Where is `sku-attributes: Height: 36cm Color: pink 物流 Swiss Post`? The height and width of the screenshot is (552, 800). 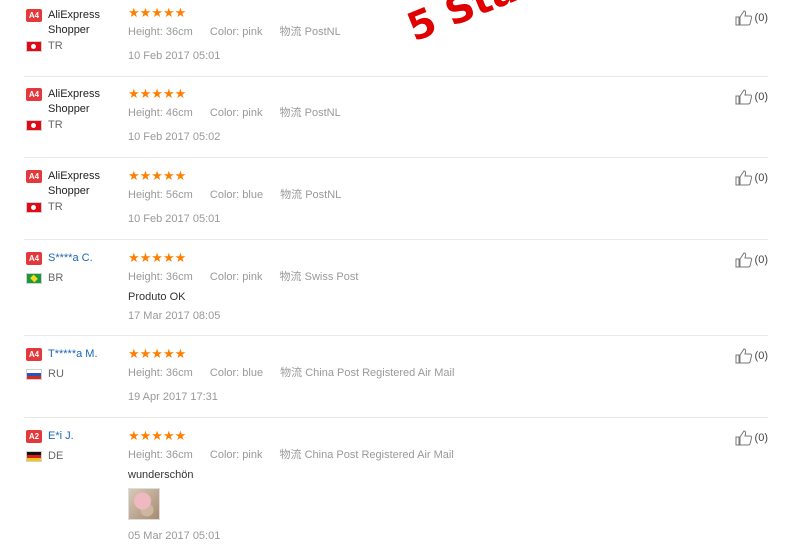 sku-attributes: Height: 36cm Color: pink 物流 Swiss Post is located at coordinates (338, 277).